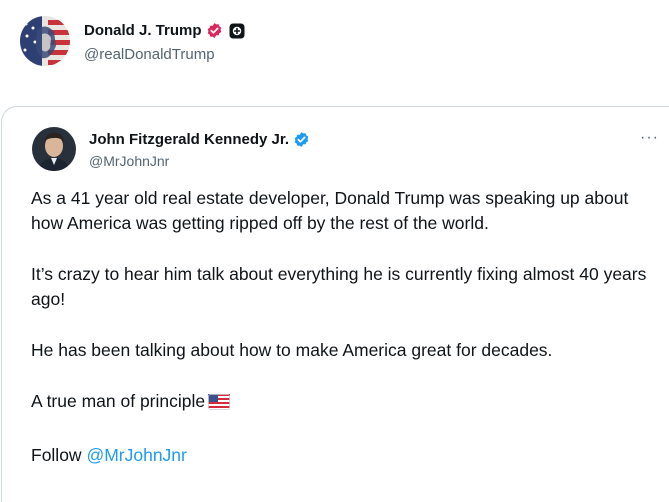 Image resolution: width=669 pixels, height=502 pixels. I want to click on avatar-flag-portrait-image, so click(45, 41).